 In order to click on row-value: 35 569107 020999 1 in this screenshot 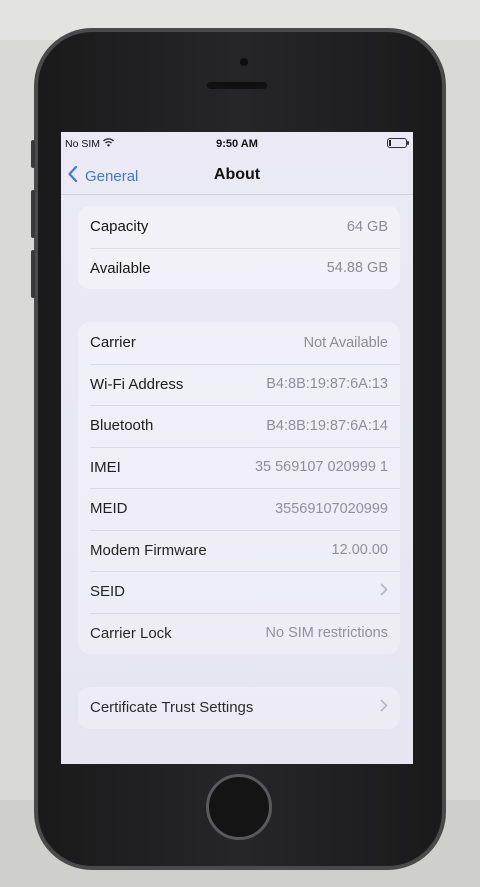, I will do `click(321, 467)`.